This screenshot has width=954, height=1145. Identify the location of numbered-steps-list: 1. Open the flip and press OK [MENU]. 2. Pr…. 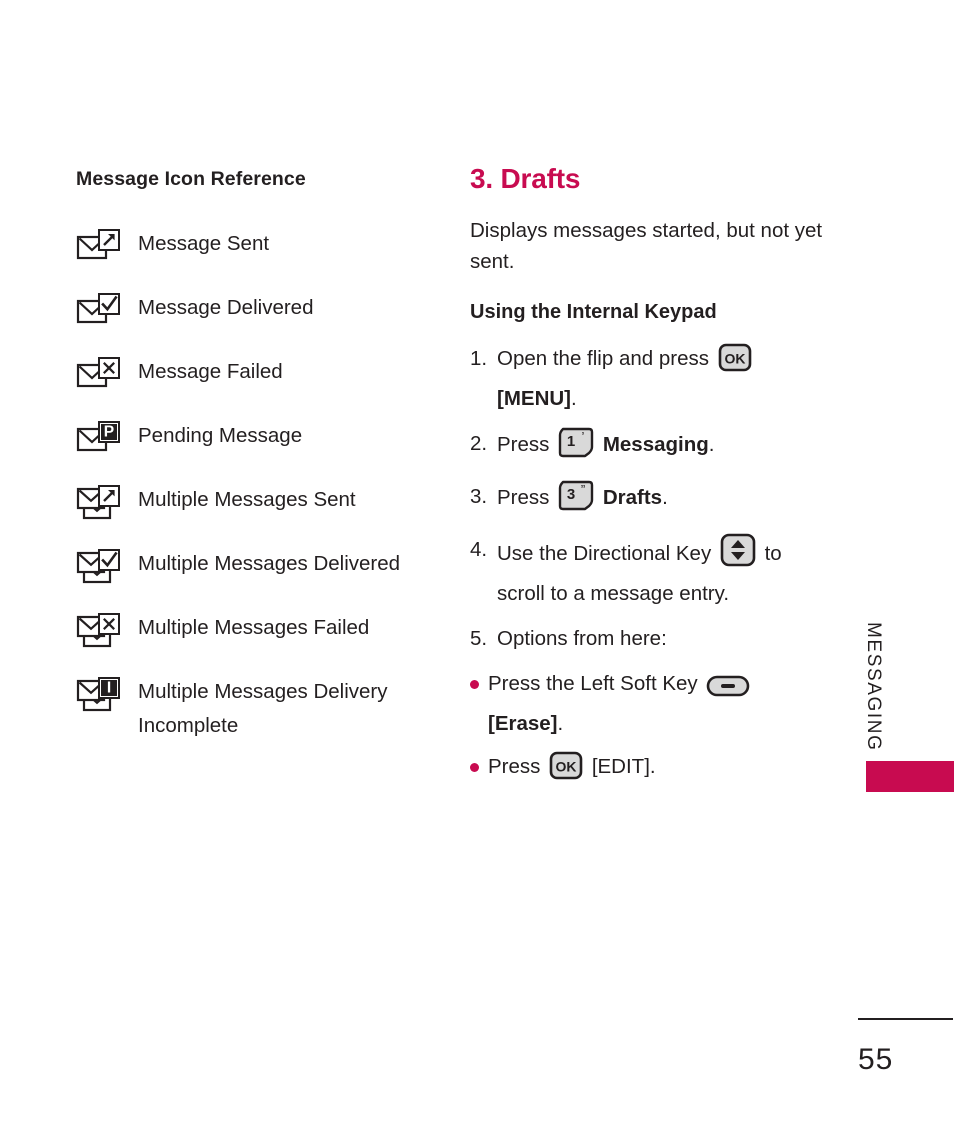
(648, 498).